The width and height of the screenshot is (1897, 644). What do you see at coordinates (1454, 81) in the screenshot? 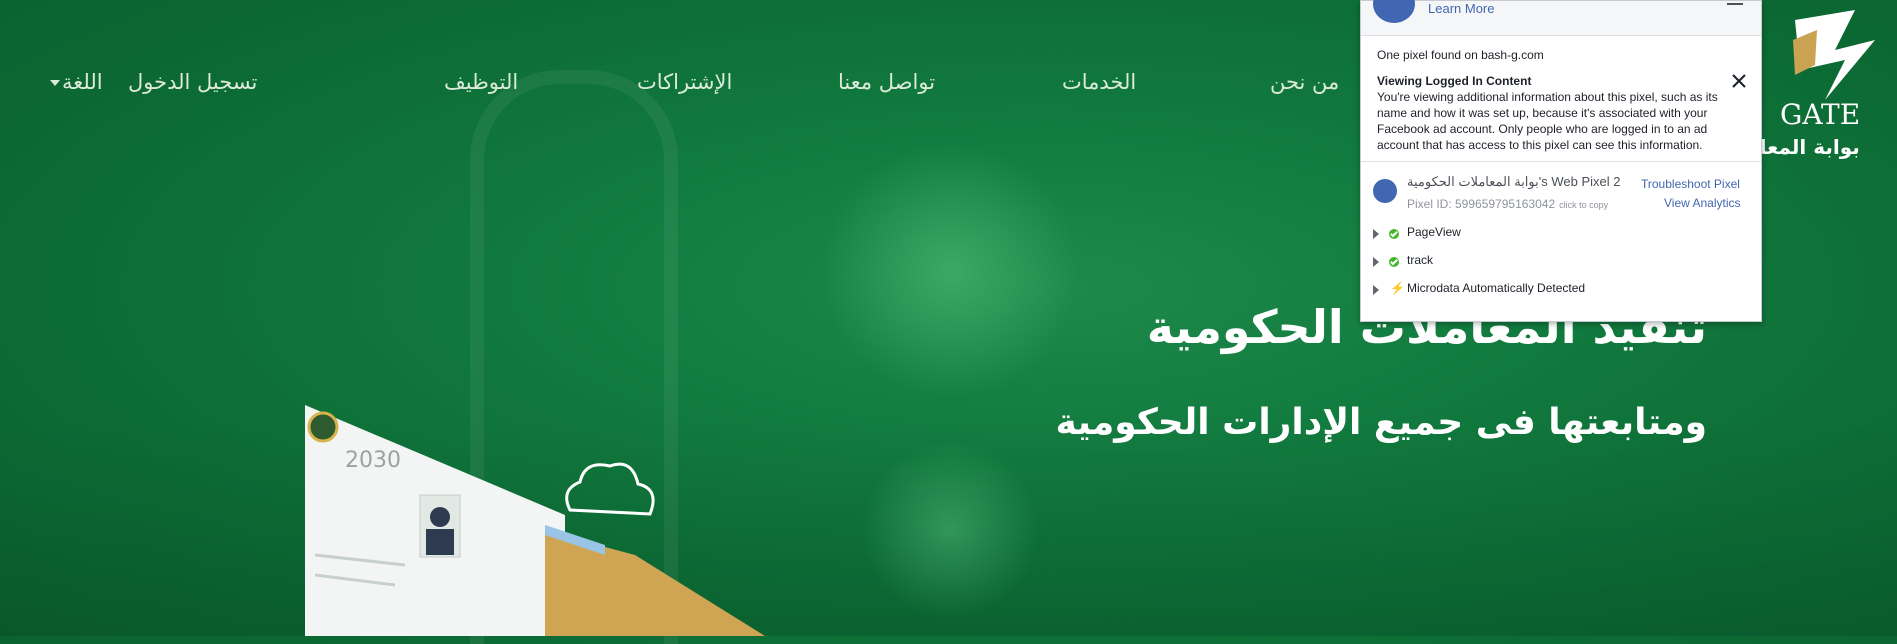
I see `viewing-title: Viewing Logged In Content` at bounding box center [1454, 81].